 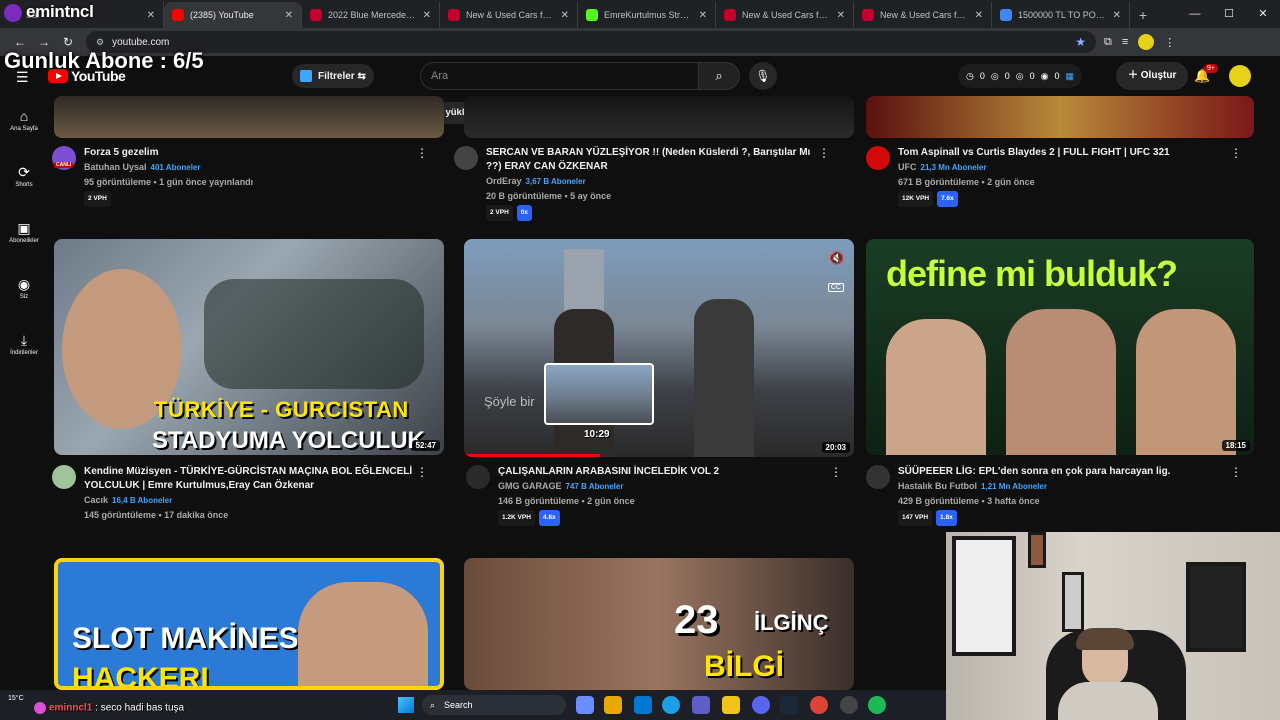 I want to click on discord-icon, so click(x=761, y=705).